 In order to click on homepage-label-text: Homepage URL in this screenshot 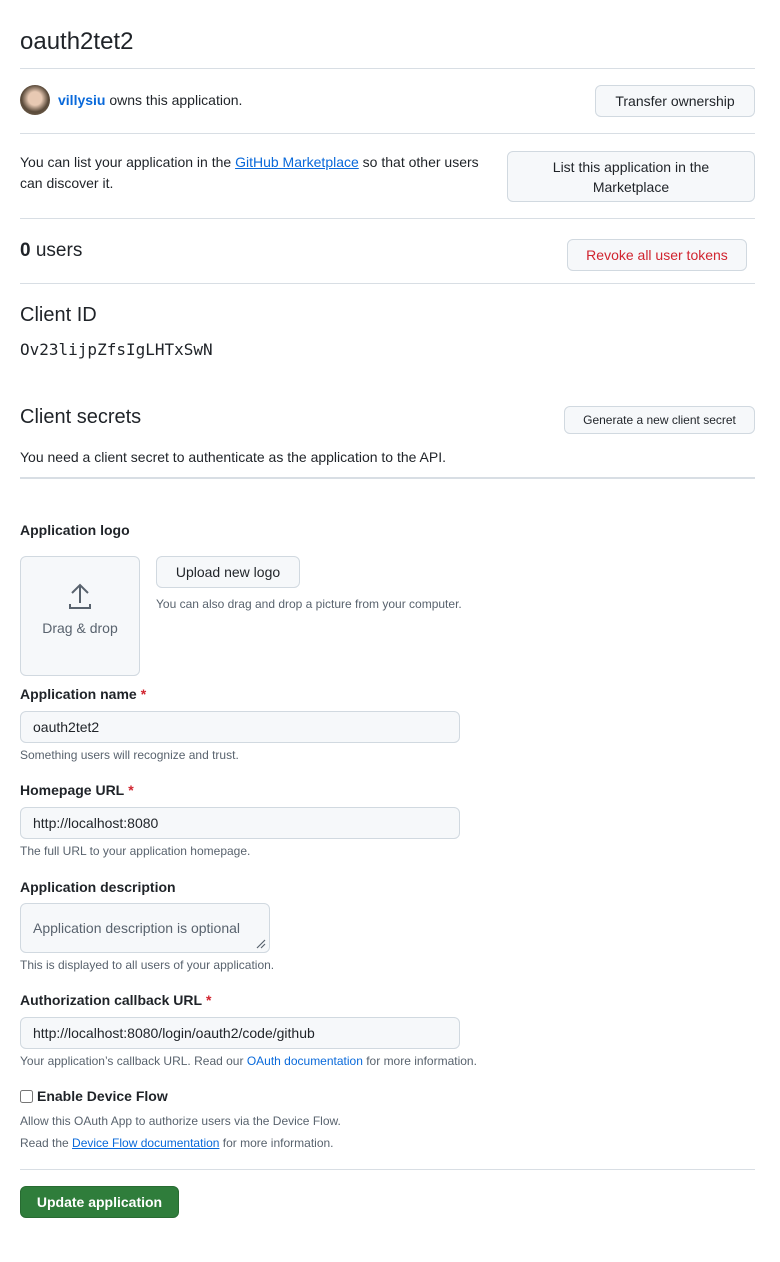, I will do `click(72, 790)`.